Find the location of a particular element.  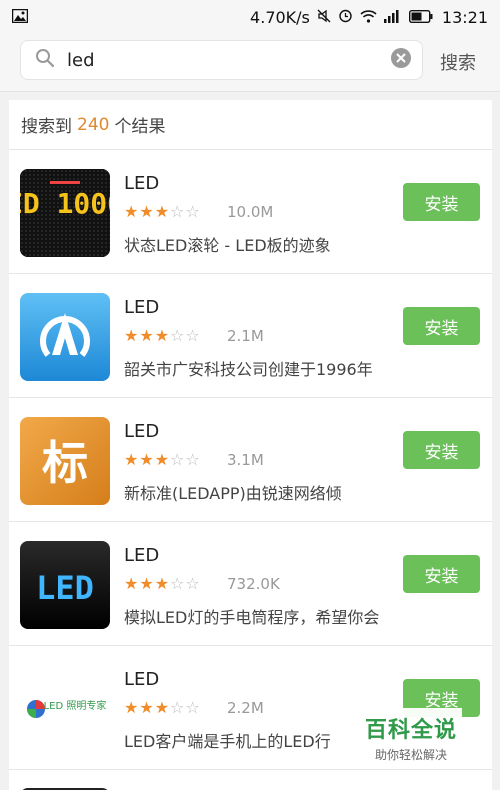

app-row-partial is located at coordinates (250, 780).